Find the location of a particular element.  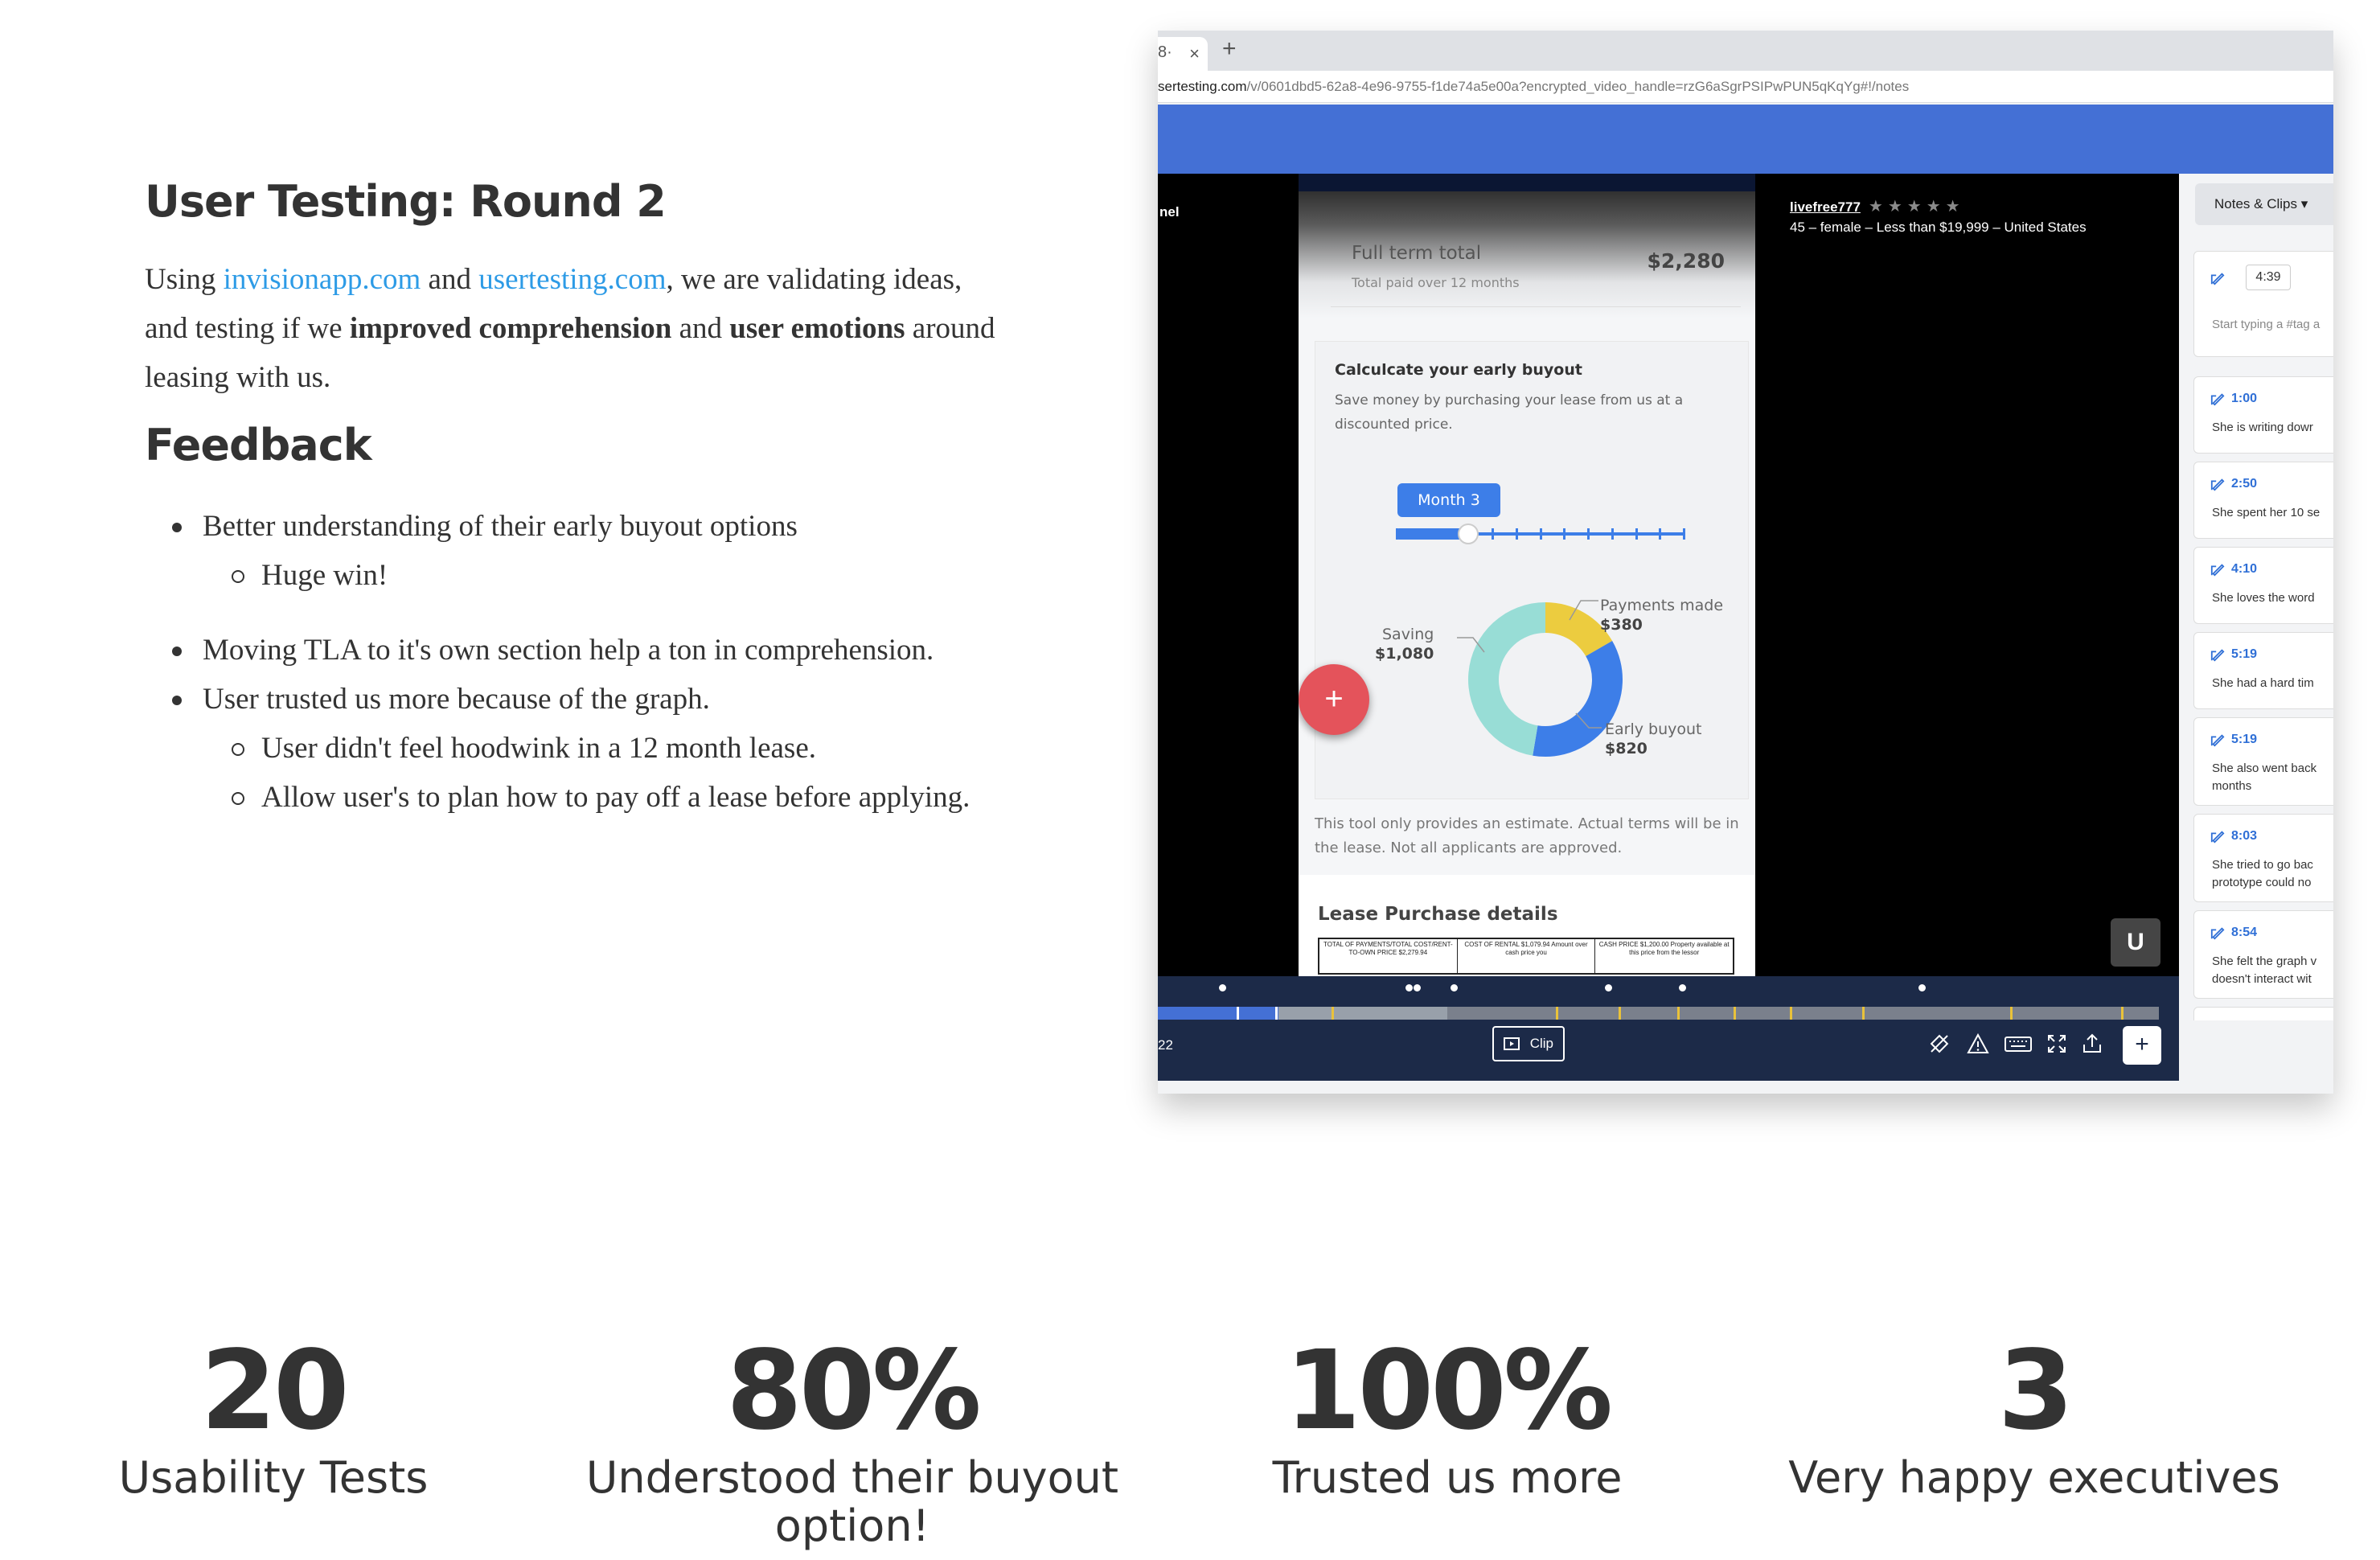

stat-label: Understood their buyout option! is located at coordinates (852, 1501).